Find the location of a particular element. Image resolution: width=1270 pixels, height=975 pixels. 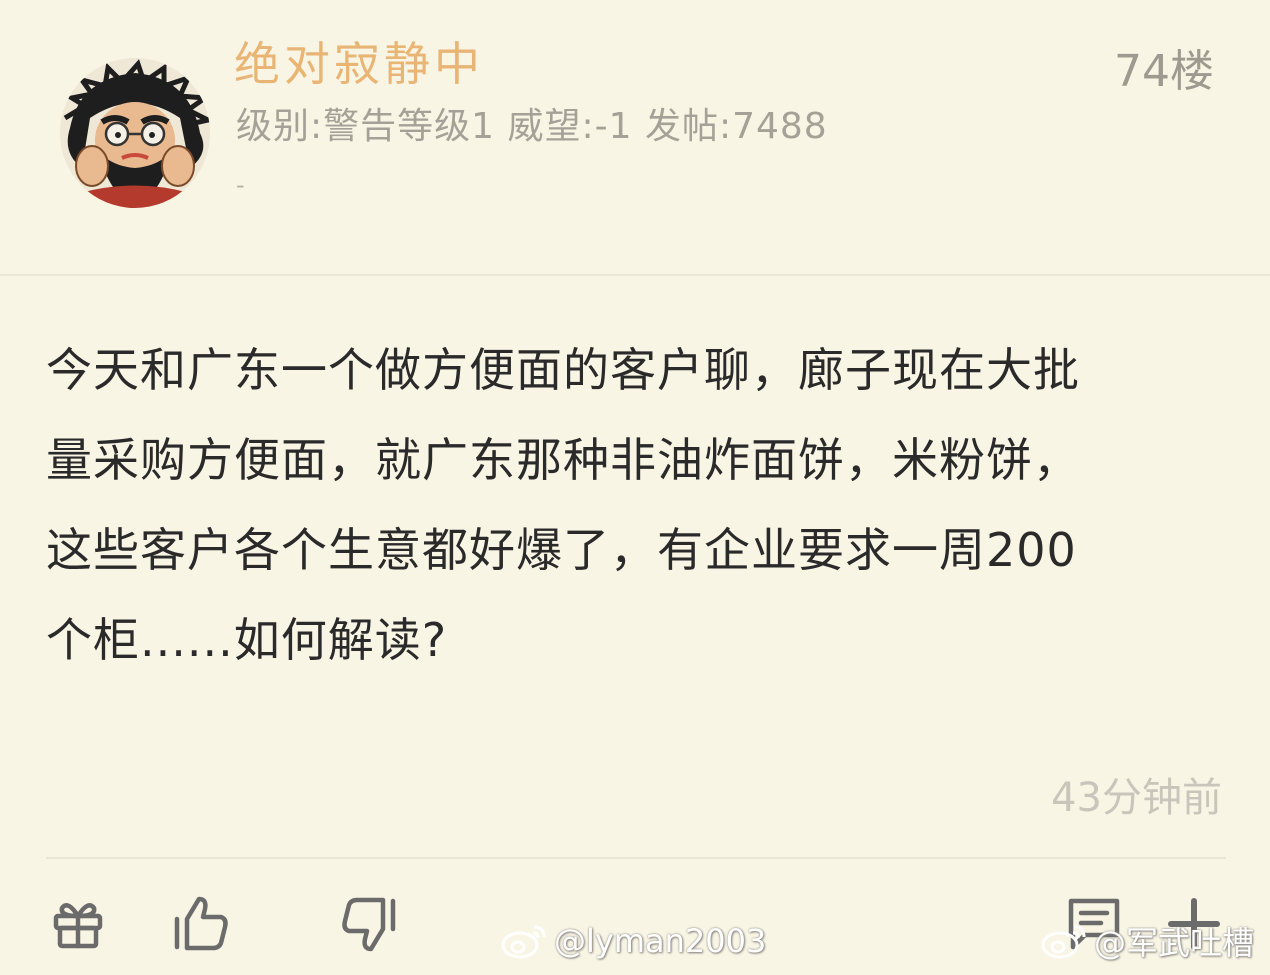

post-timestamp: 43分钟前 is located at coordinates (1136, 798).